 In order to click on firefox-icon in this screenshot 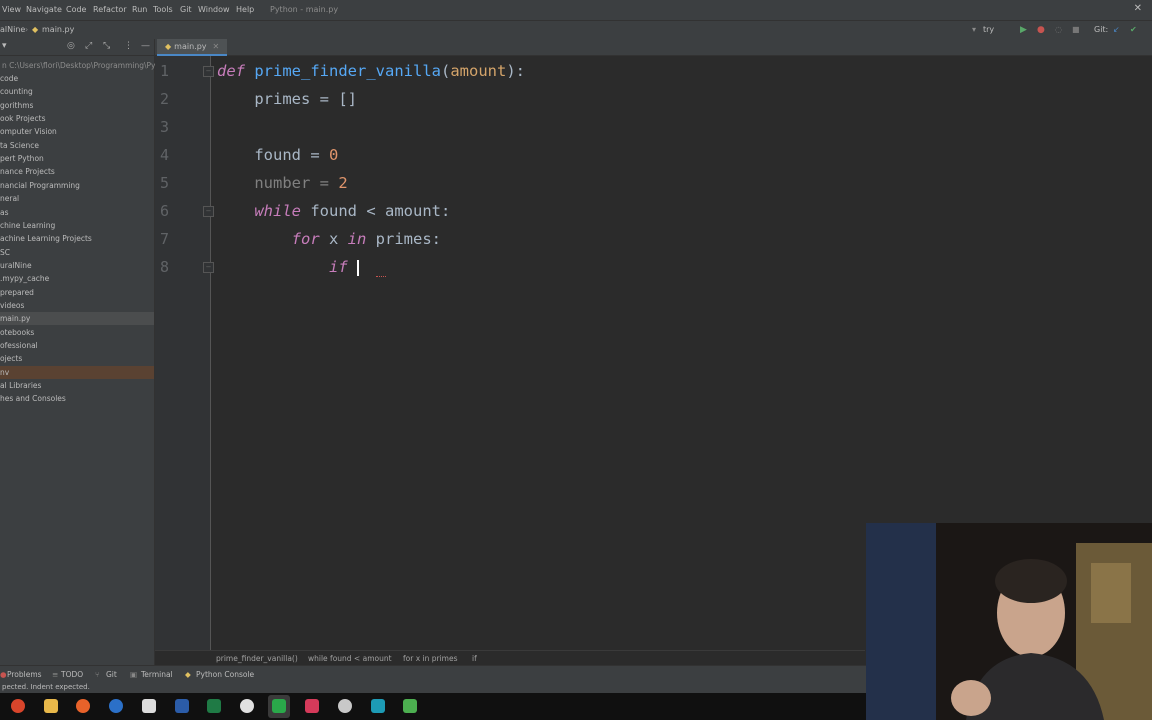, I will do `click(83, 706)`.